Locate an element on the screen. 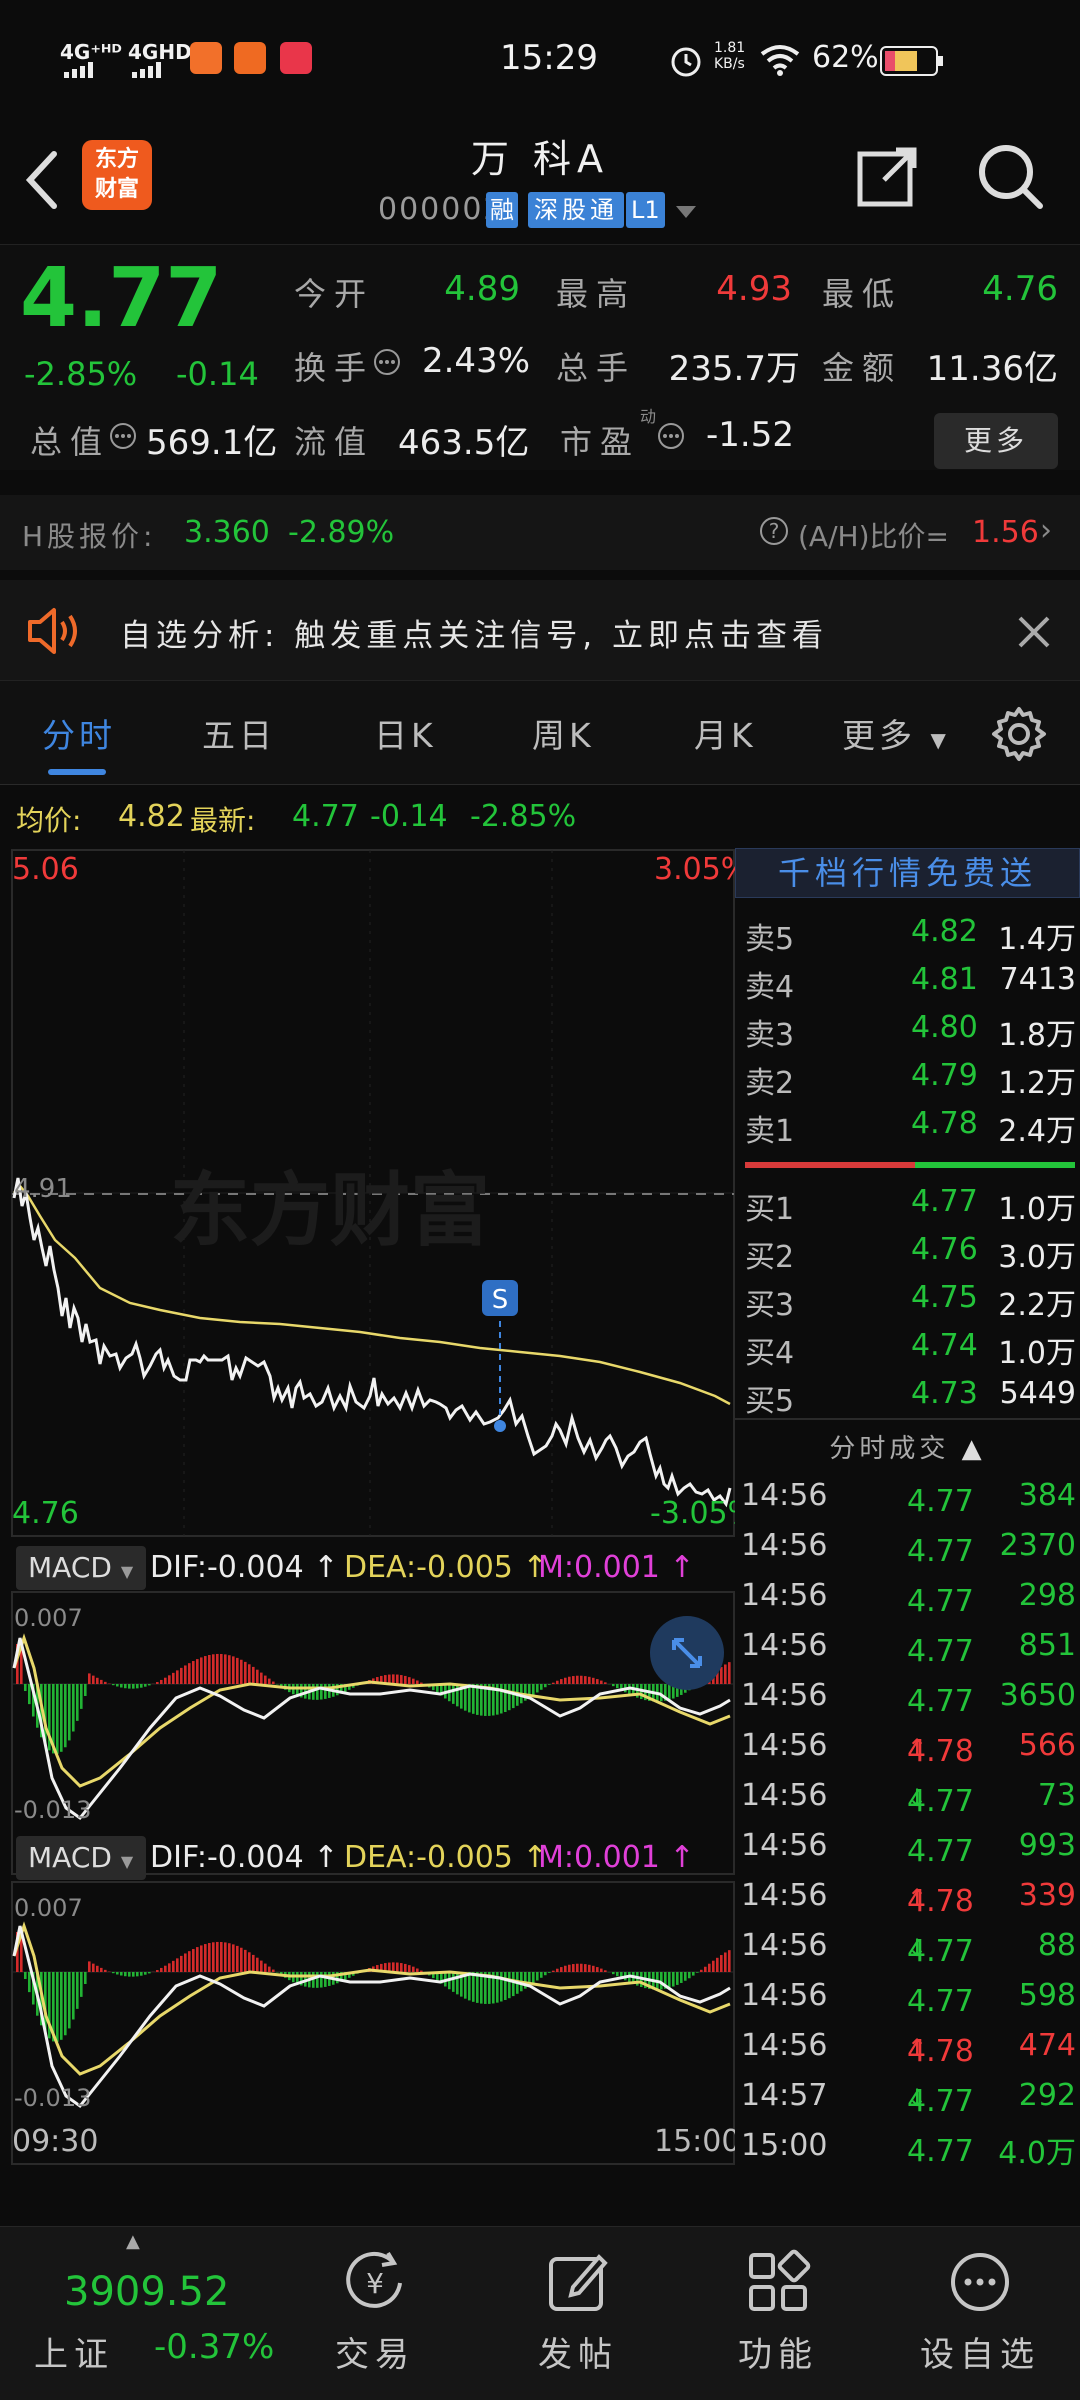 This screenshot has height=2400, width=1080. close-icon is located at coordinates (1034, 634).